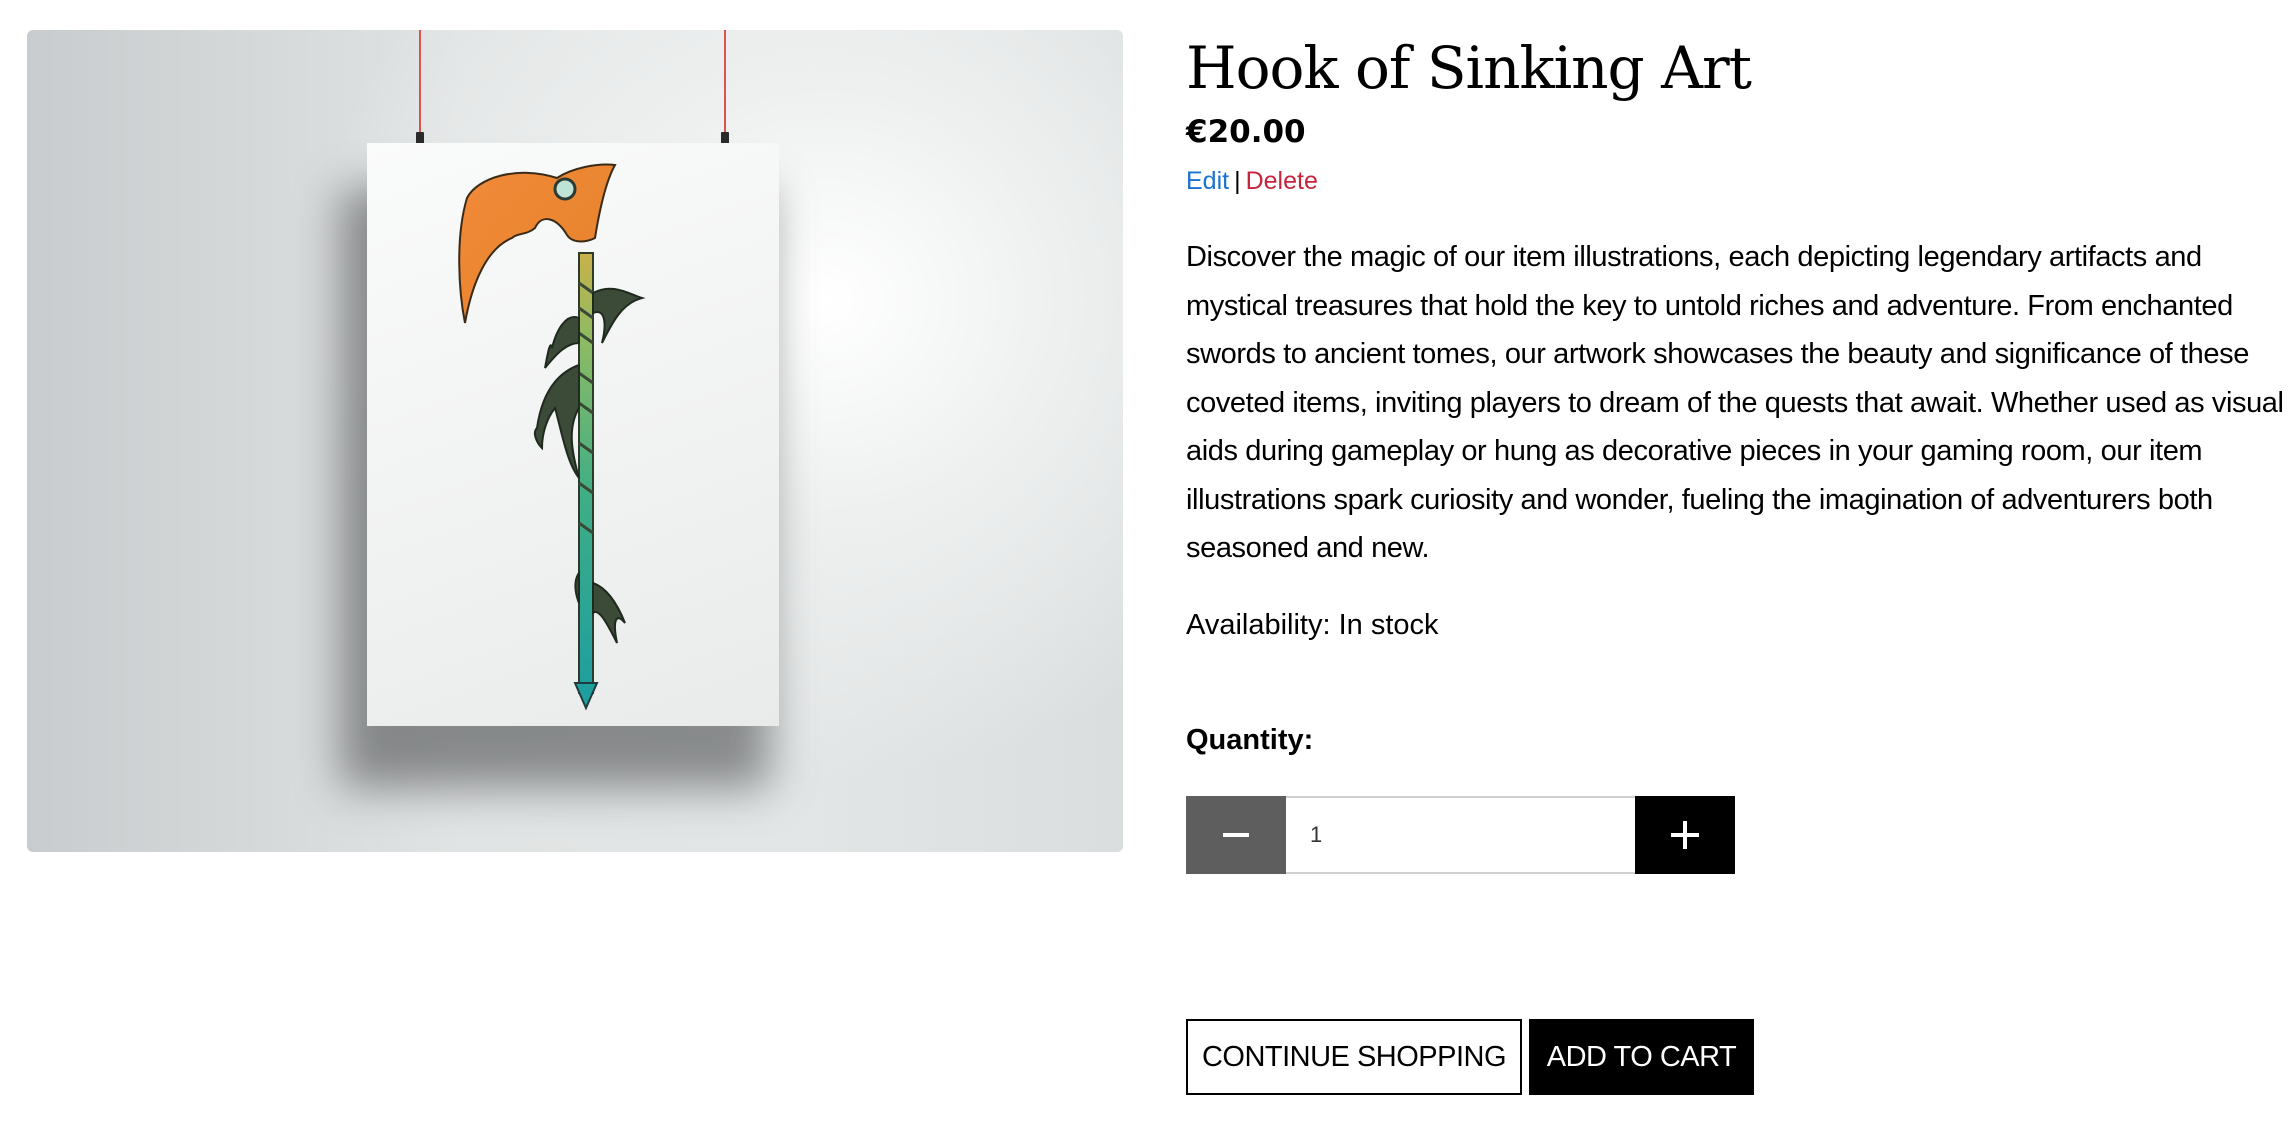 The height and width of the screenshot is (1132, 2288). Describe the element at coordinates (1207, 181) in the screenshot. I see `edit-link: Edit` at that location.